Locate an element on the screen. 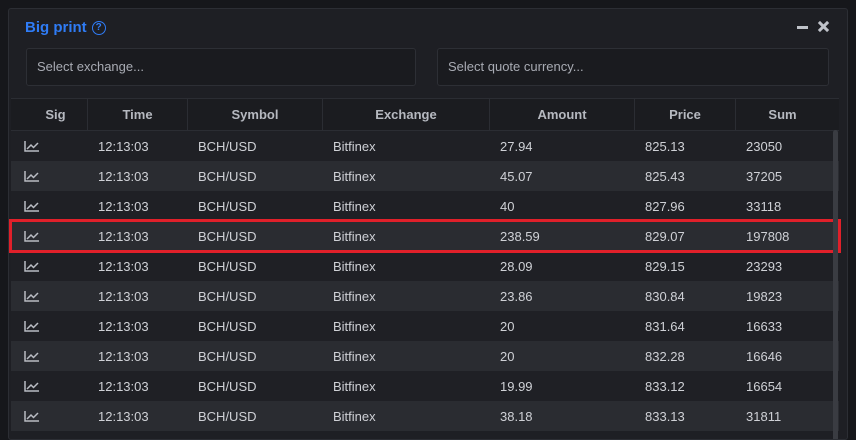  minimize-icon is located at coordinates (802, 26).